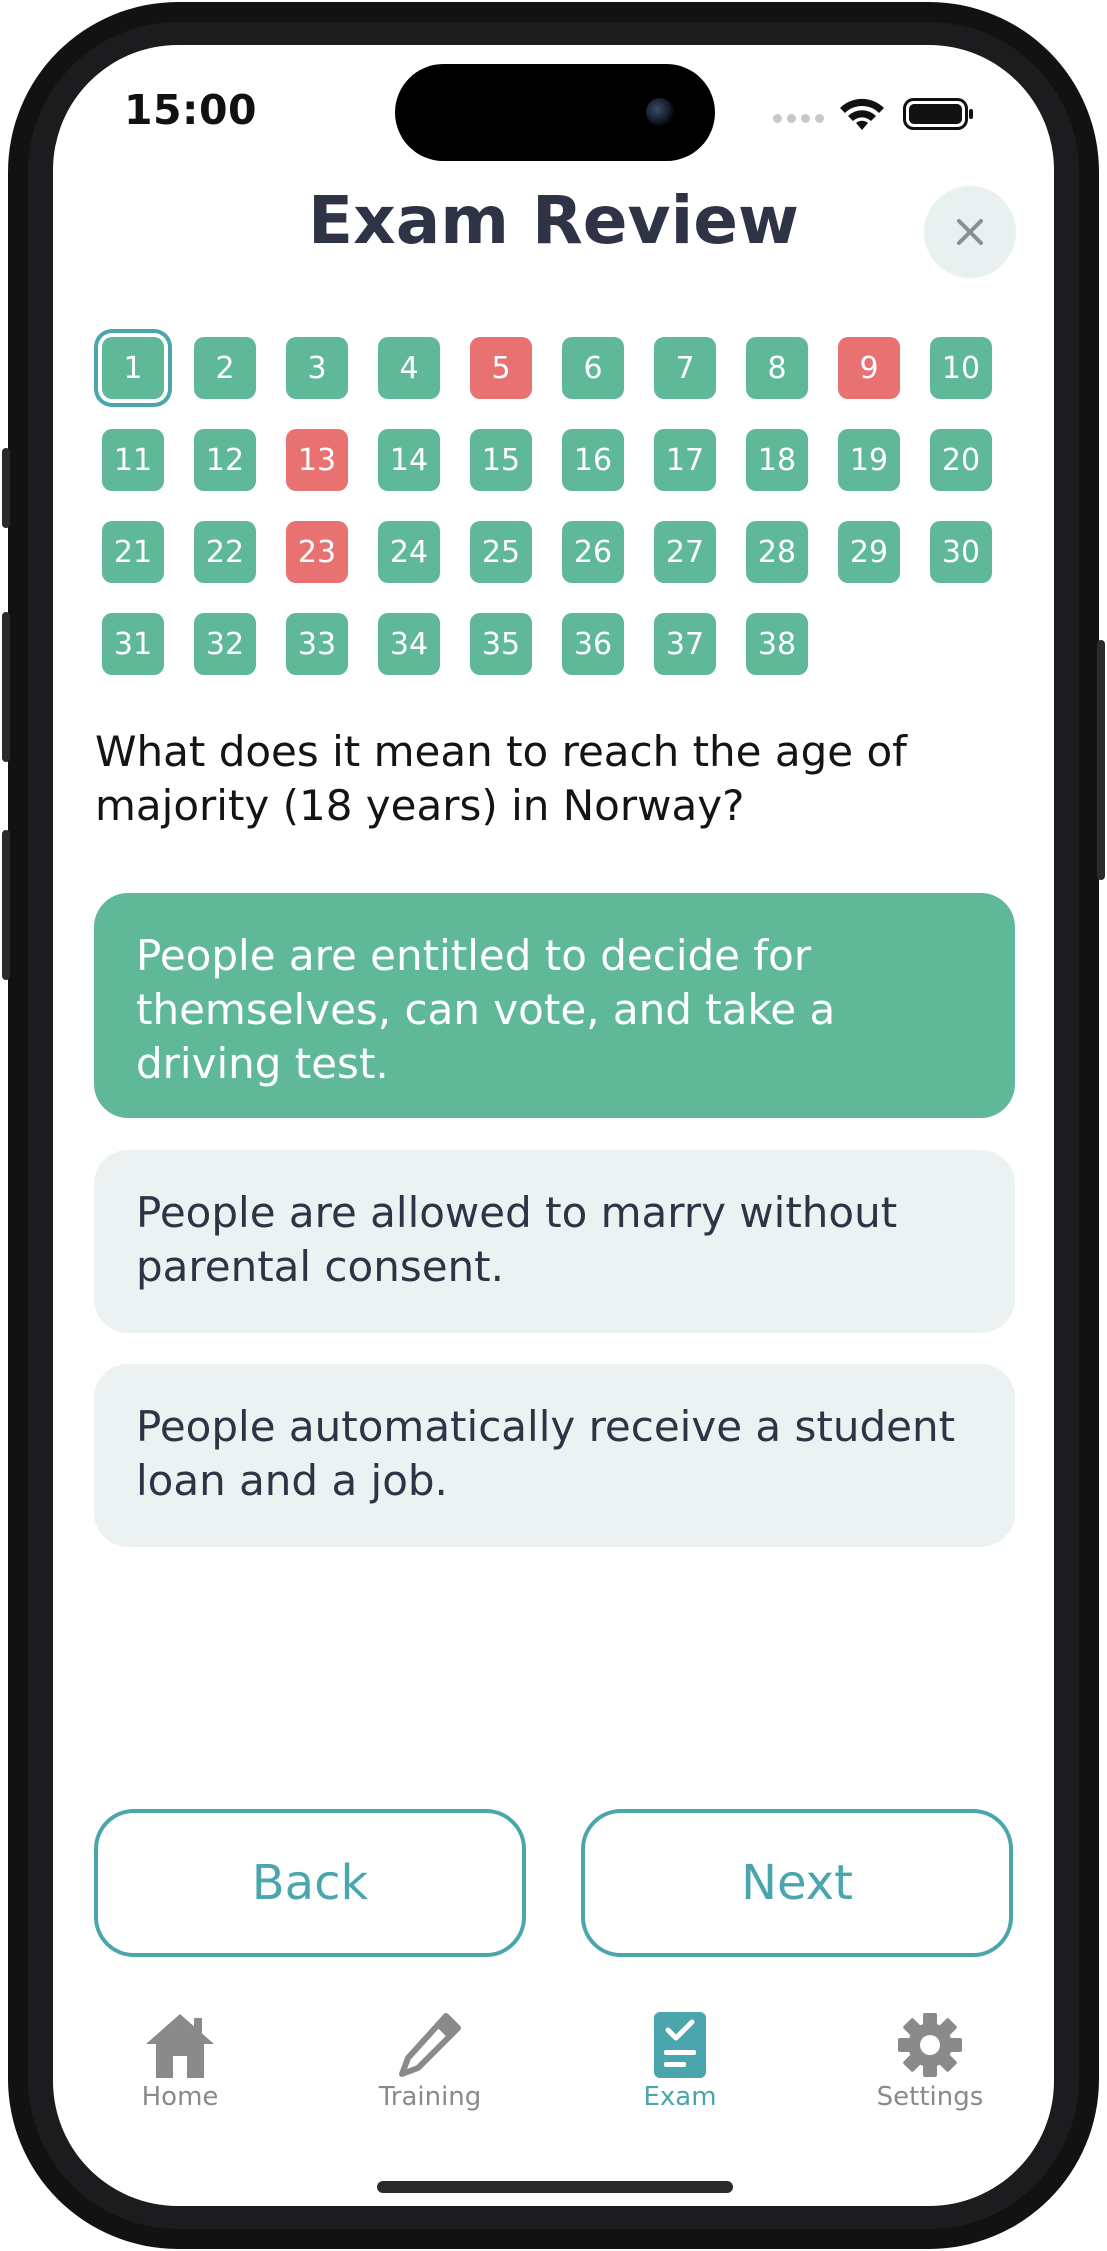 Image resolution: width=1107 pixels, height=2251 pixels. I want to click on question-number-button: 2, so click(225, 368).